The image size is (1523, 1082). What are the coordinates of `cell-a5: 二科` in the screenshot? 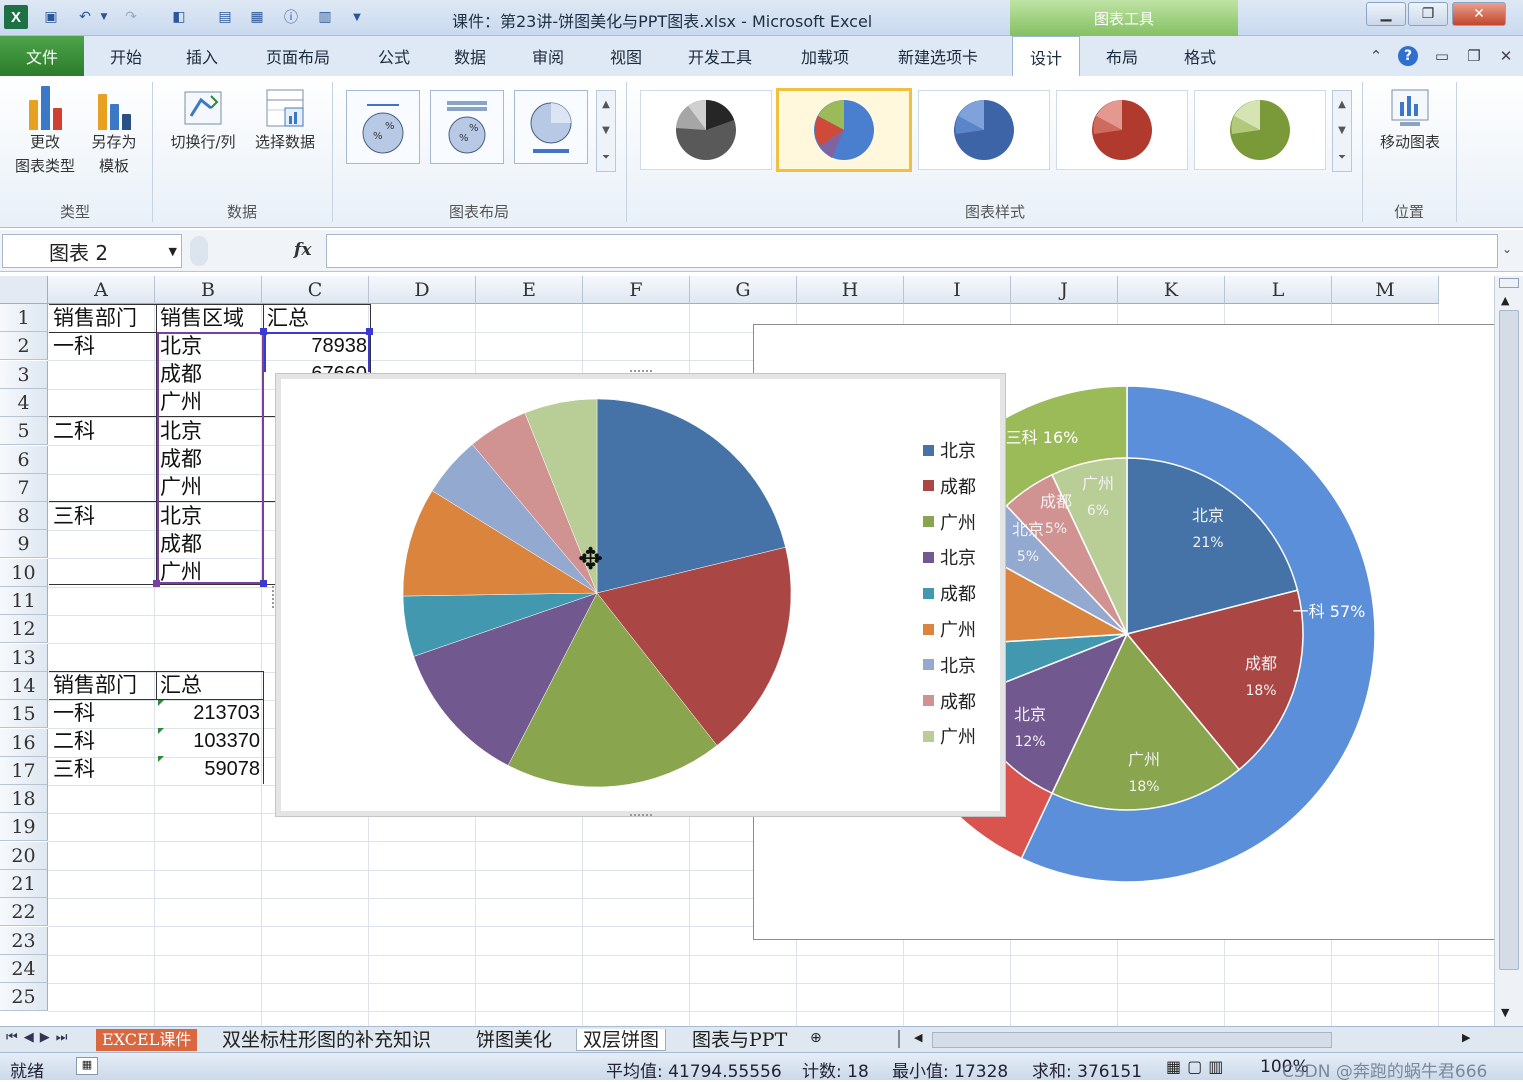 It's located at (74, 431).